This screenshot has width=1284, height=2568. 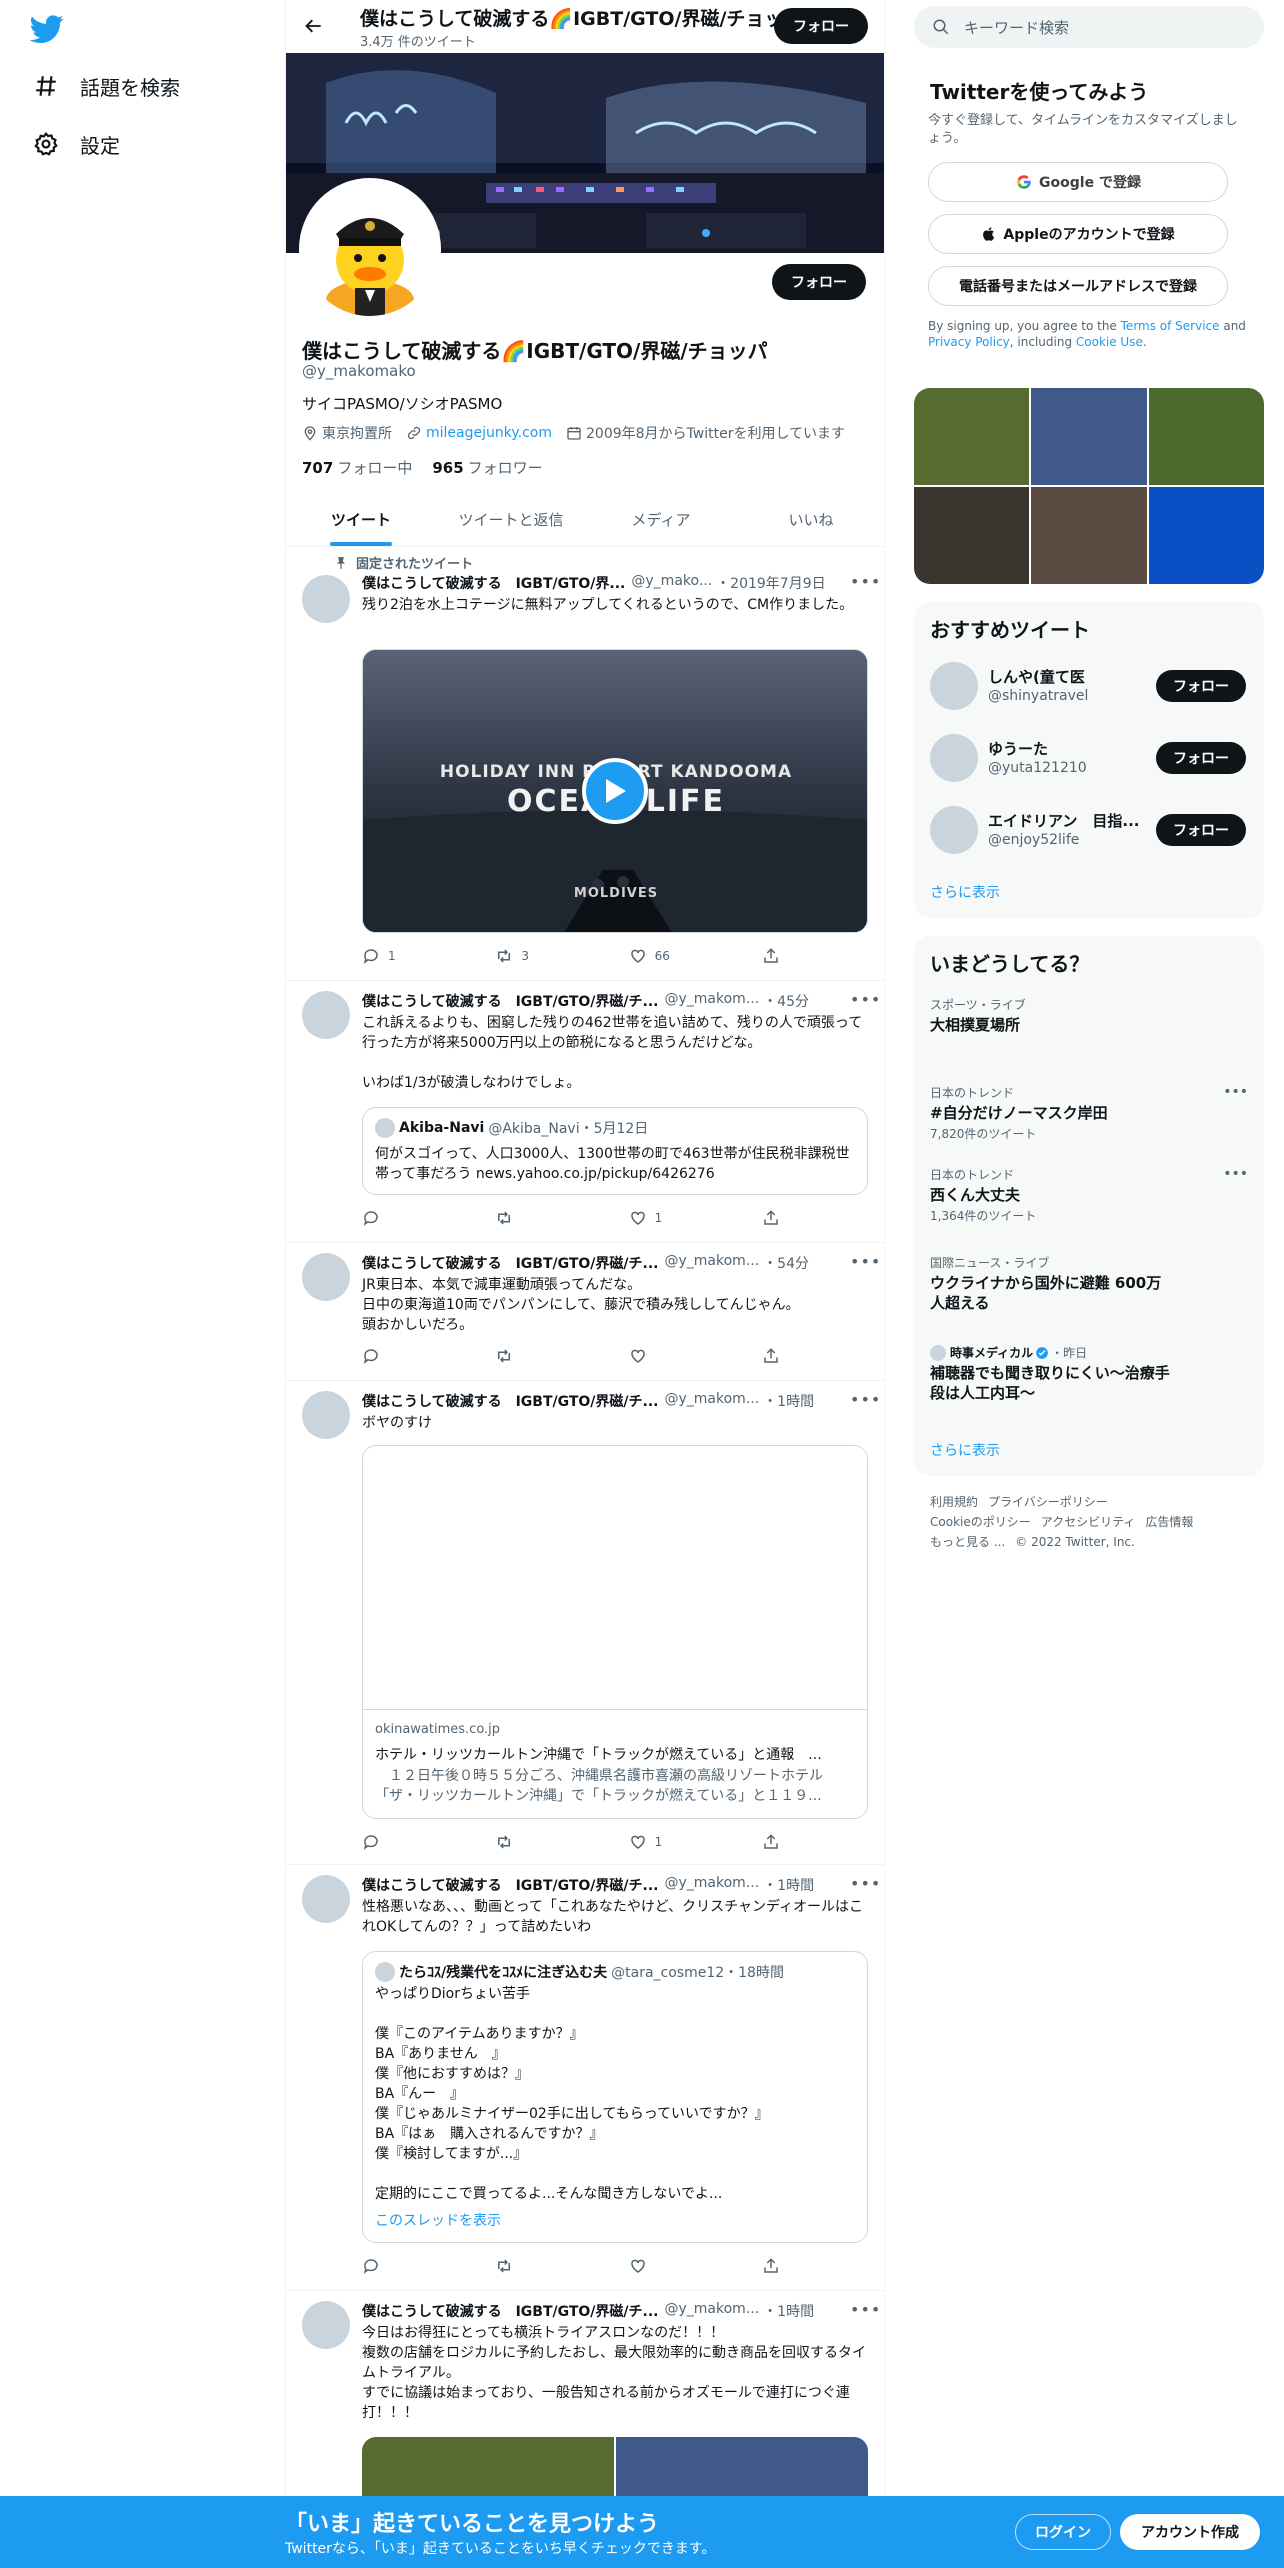 What do you see at coordinates (314, 26) in the screenshot?
I see `back-arrow-icon` at bounding box center [314, 26].